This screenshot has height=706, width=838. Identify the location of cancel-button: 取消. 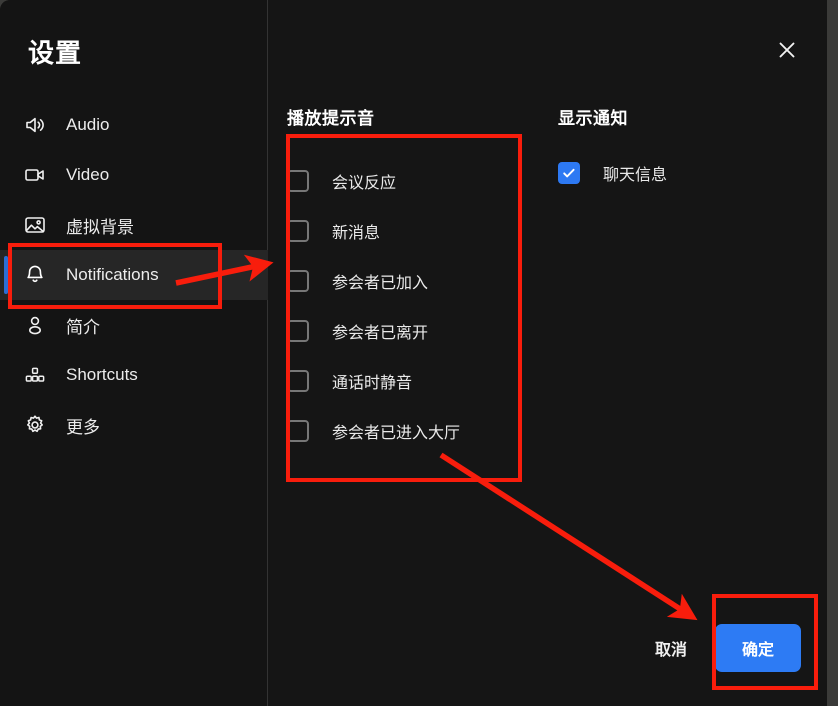
(671, 648).